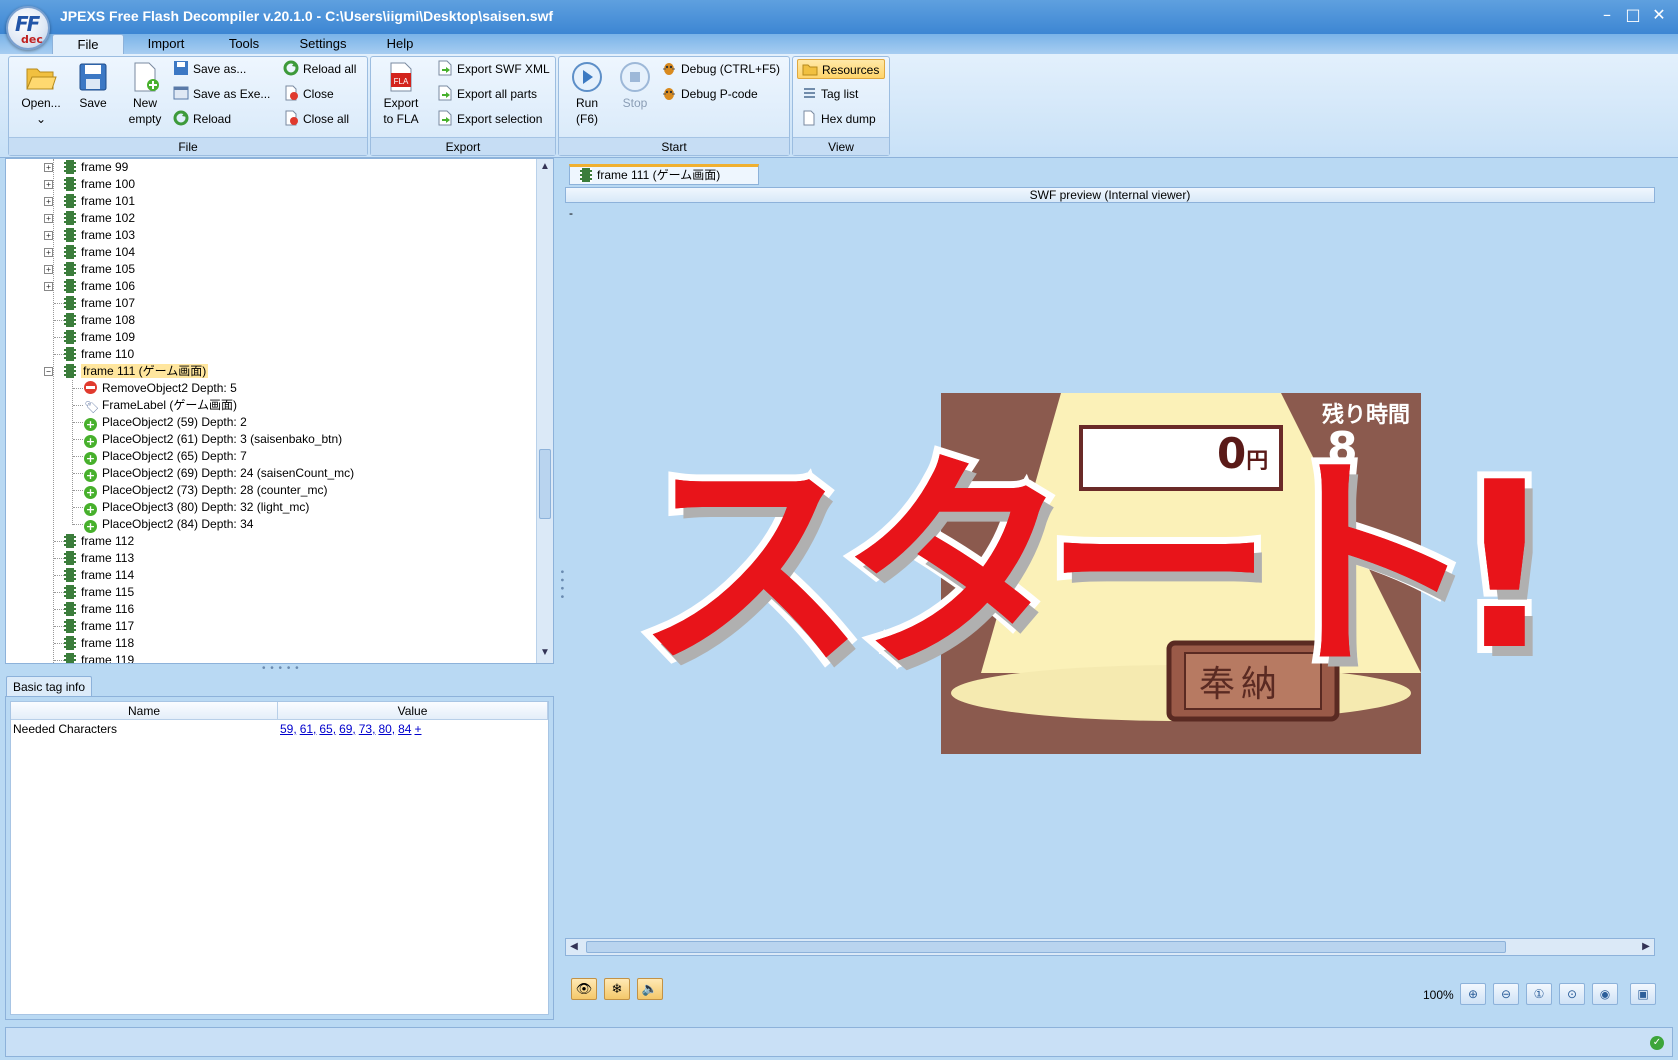  Describe the element at coordinates (41, 94) in the screenshot. I see `open-button: Open... ⌄` at that location.